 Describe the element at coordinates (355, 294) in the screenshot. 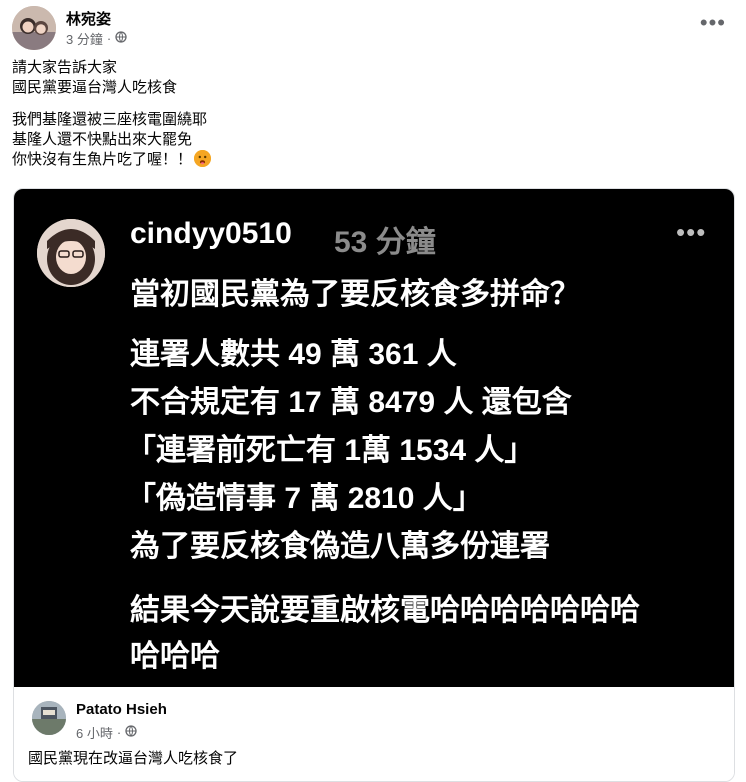

I see `screenshot-line: 當初國民黨為了要反核食多拼命？` at that location.